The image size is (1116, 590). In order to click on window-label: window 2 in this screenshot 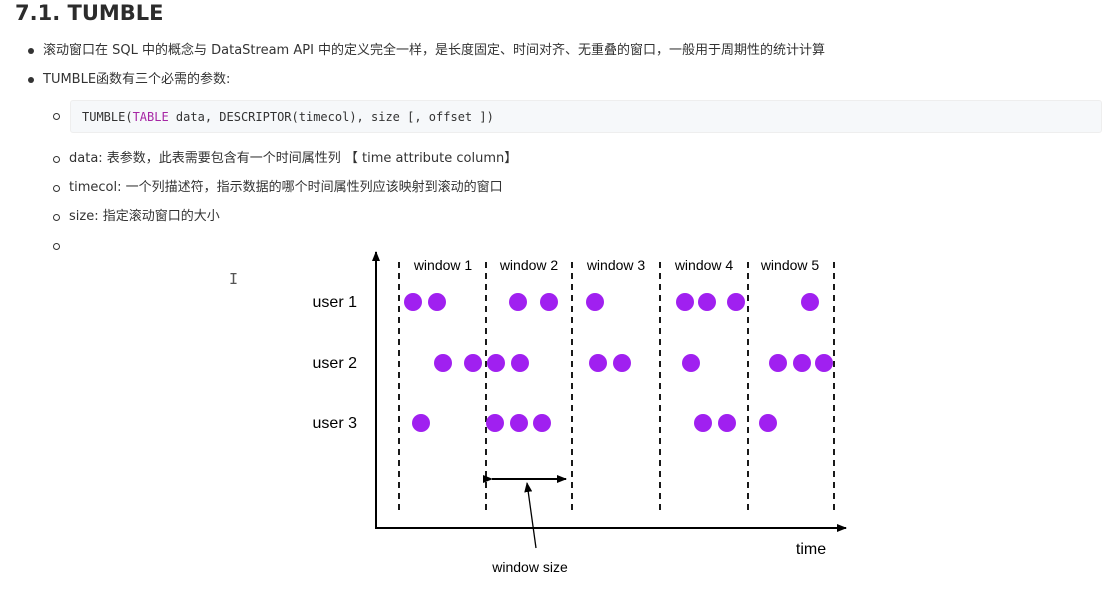, I will do `click(529, 265)`.